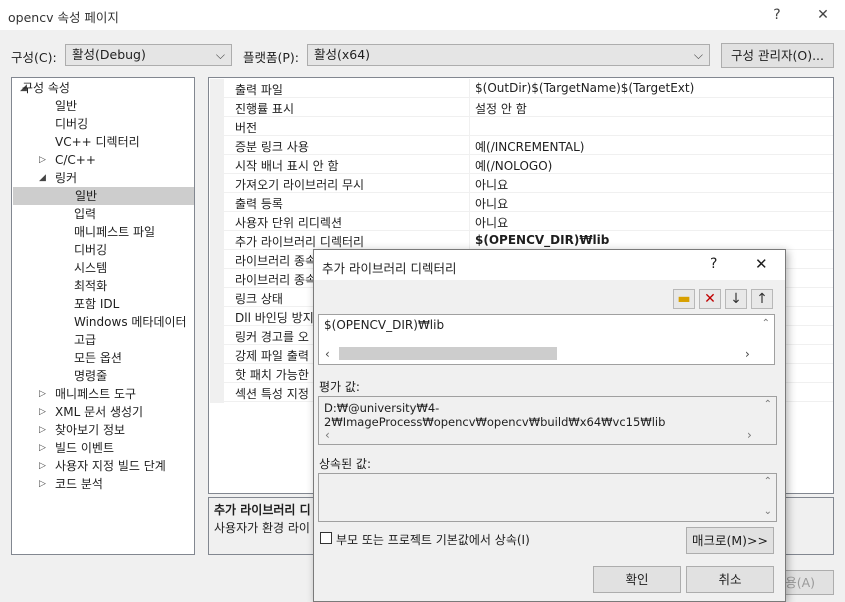 The width and height of the screenshot is (845, 602). What do you see at coordinates (584, 88) in the screenshot?
I see `property-value: $(OutDir)$(TargetName)$(TargetExt)` at bounding box center [584, 88].